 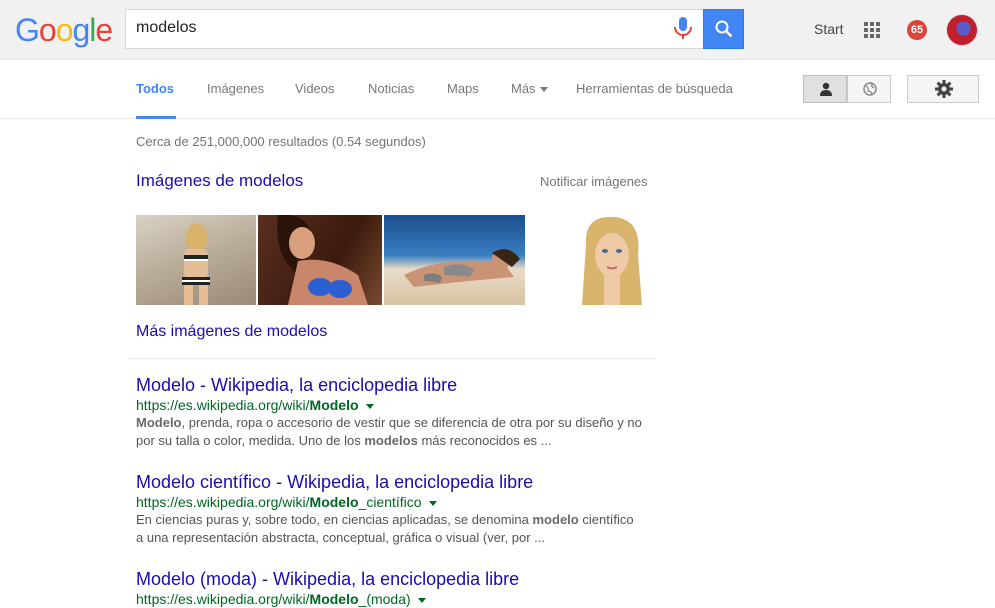 What do you see at coordinates (250, 440) in the screenshot?
I see `snippet-text: por su talla o color, medida. Uno de los` at bounding box center [250, 440].